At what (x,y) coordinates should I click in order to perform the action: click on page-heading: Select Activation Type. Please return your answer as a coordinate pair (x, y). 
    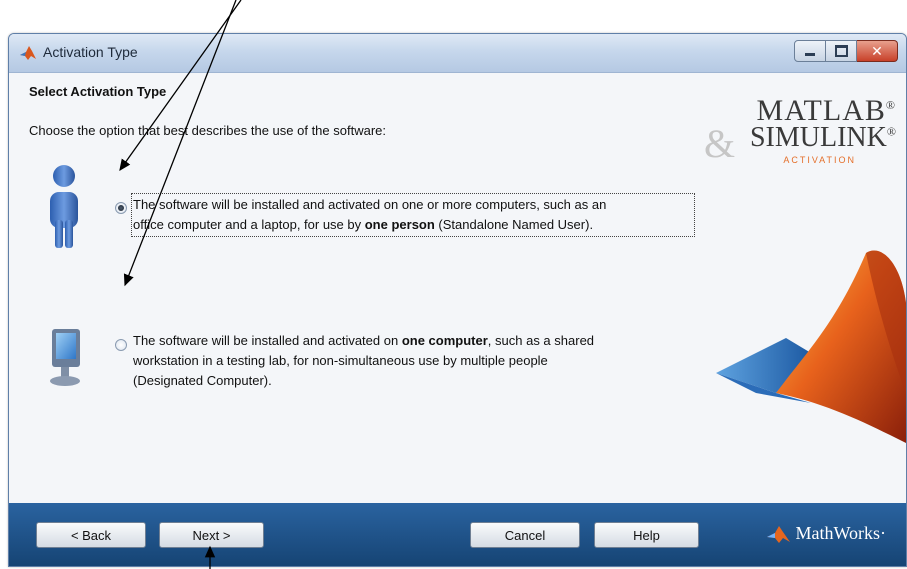
    Looking at the image, I should click on (98, 91).